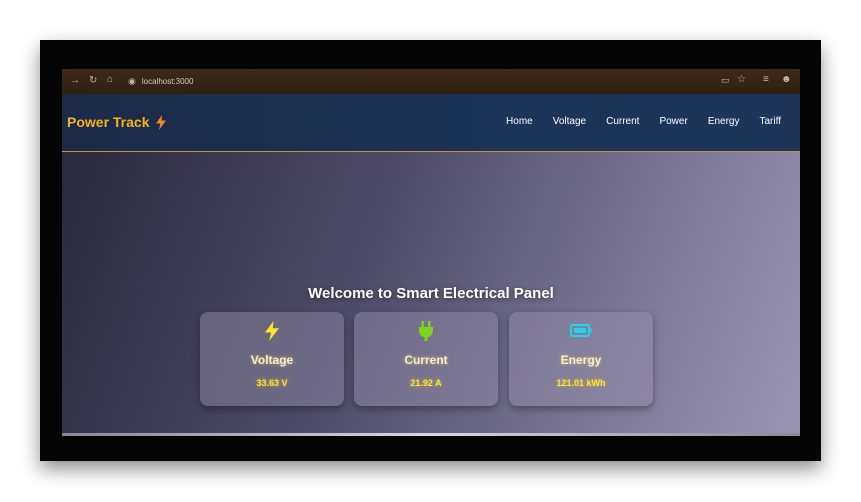  I want to click on back-icon: →, so click(75, 81).